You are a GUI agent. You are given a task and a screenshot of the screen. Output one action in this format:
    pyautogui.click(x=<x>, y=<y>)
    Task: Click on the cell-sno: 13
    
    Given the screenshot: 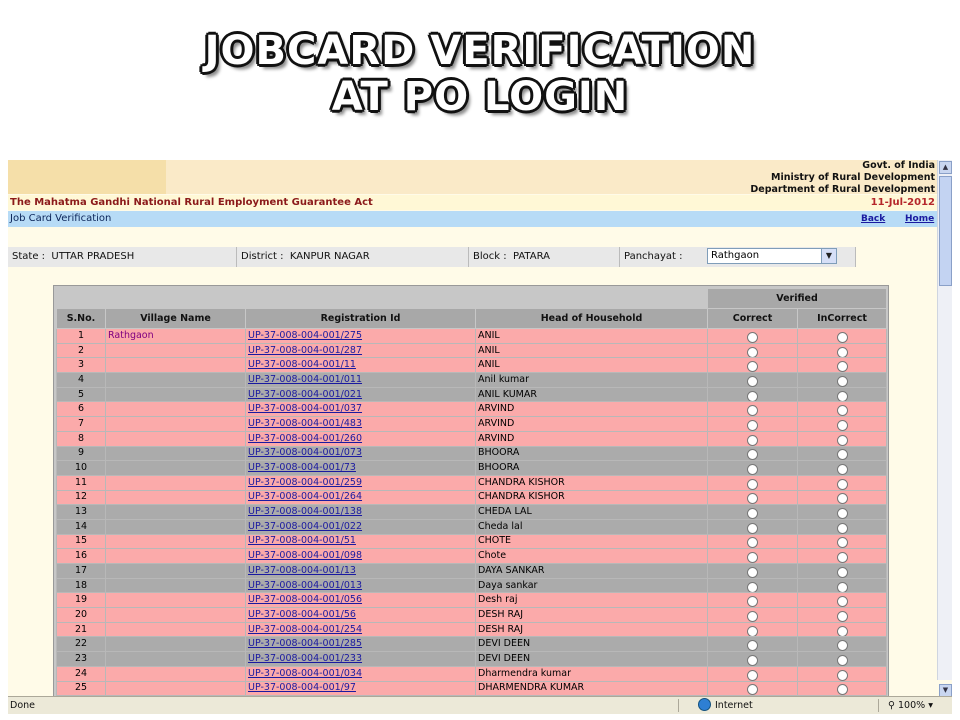 What is the action you would take?
    pyautogui.click(x=81, y=512)
    